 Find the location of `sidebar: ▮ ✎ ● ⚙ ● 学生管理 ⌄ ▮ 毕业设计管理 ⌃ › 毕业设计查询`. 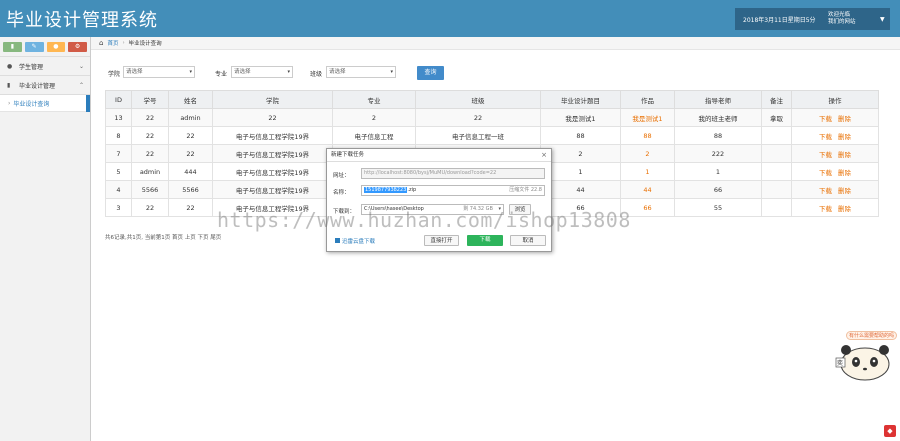

sidebar: ▮ ✎ ● ⚙ ● 学生管理 ⌄ ▮ 毕业设计管理 ⌃ › 毕业设计查询 is located at coordinates (45, 239).